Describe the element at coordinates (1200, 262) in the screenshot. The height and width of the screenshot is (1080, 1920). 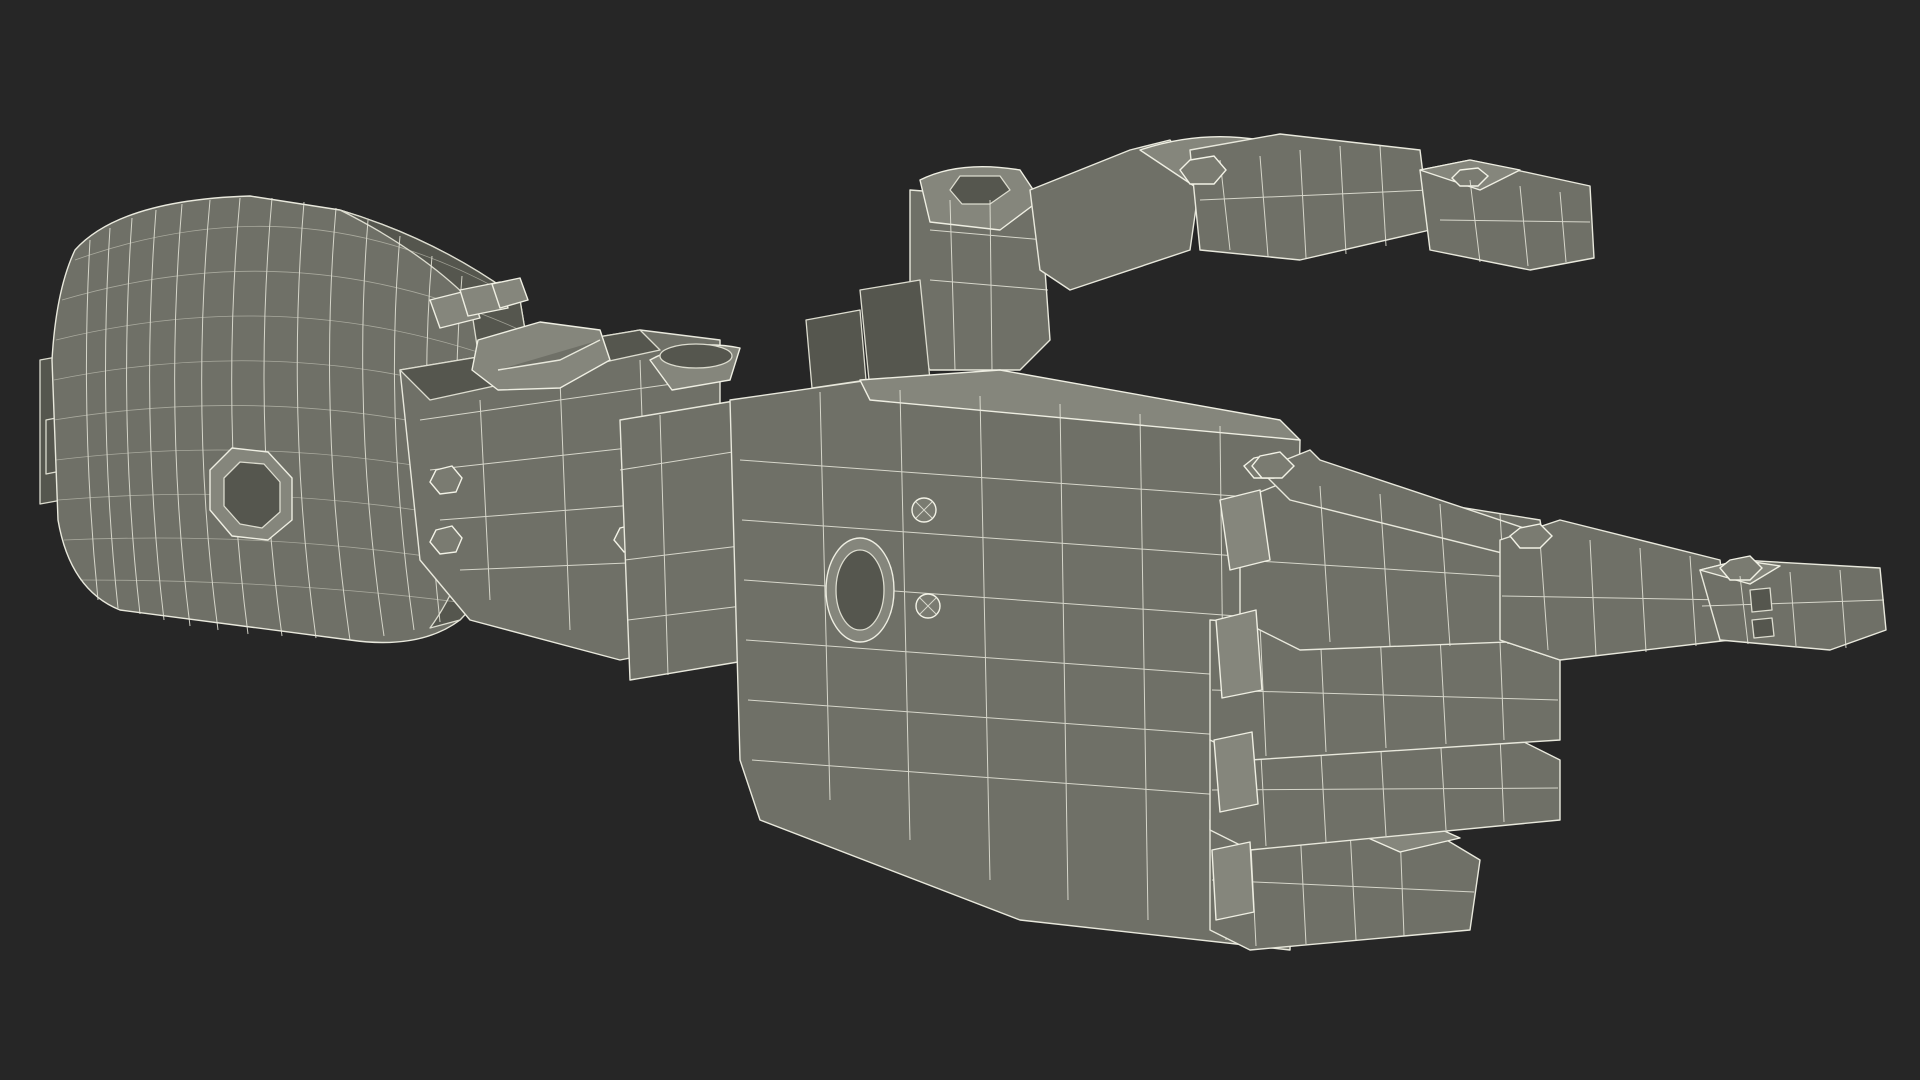
I see `thumb` at that location.